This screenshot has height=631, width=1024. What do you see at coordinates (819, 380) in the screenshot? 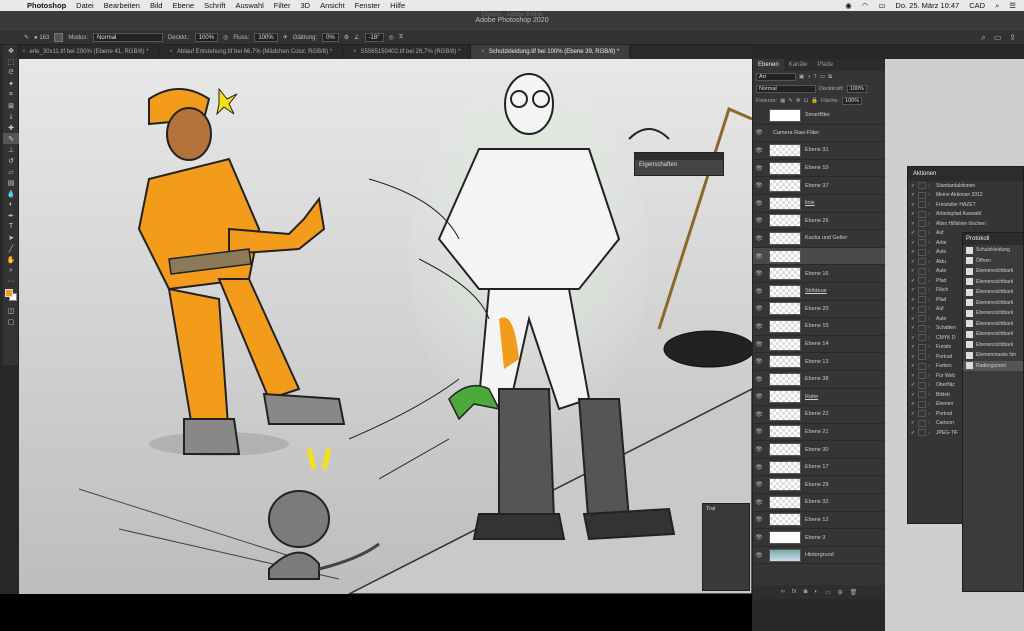
I see `layer-row: 👁 Ebene 38` at bounding box center [819, 380].